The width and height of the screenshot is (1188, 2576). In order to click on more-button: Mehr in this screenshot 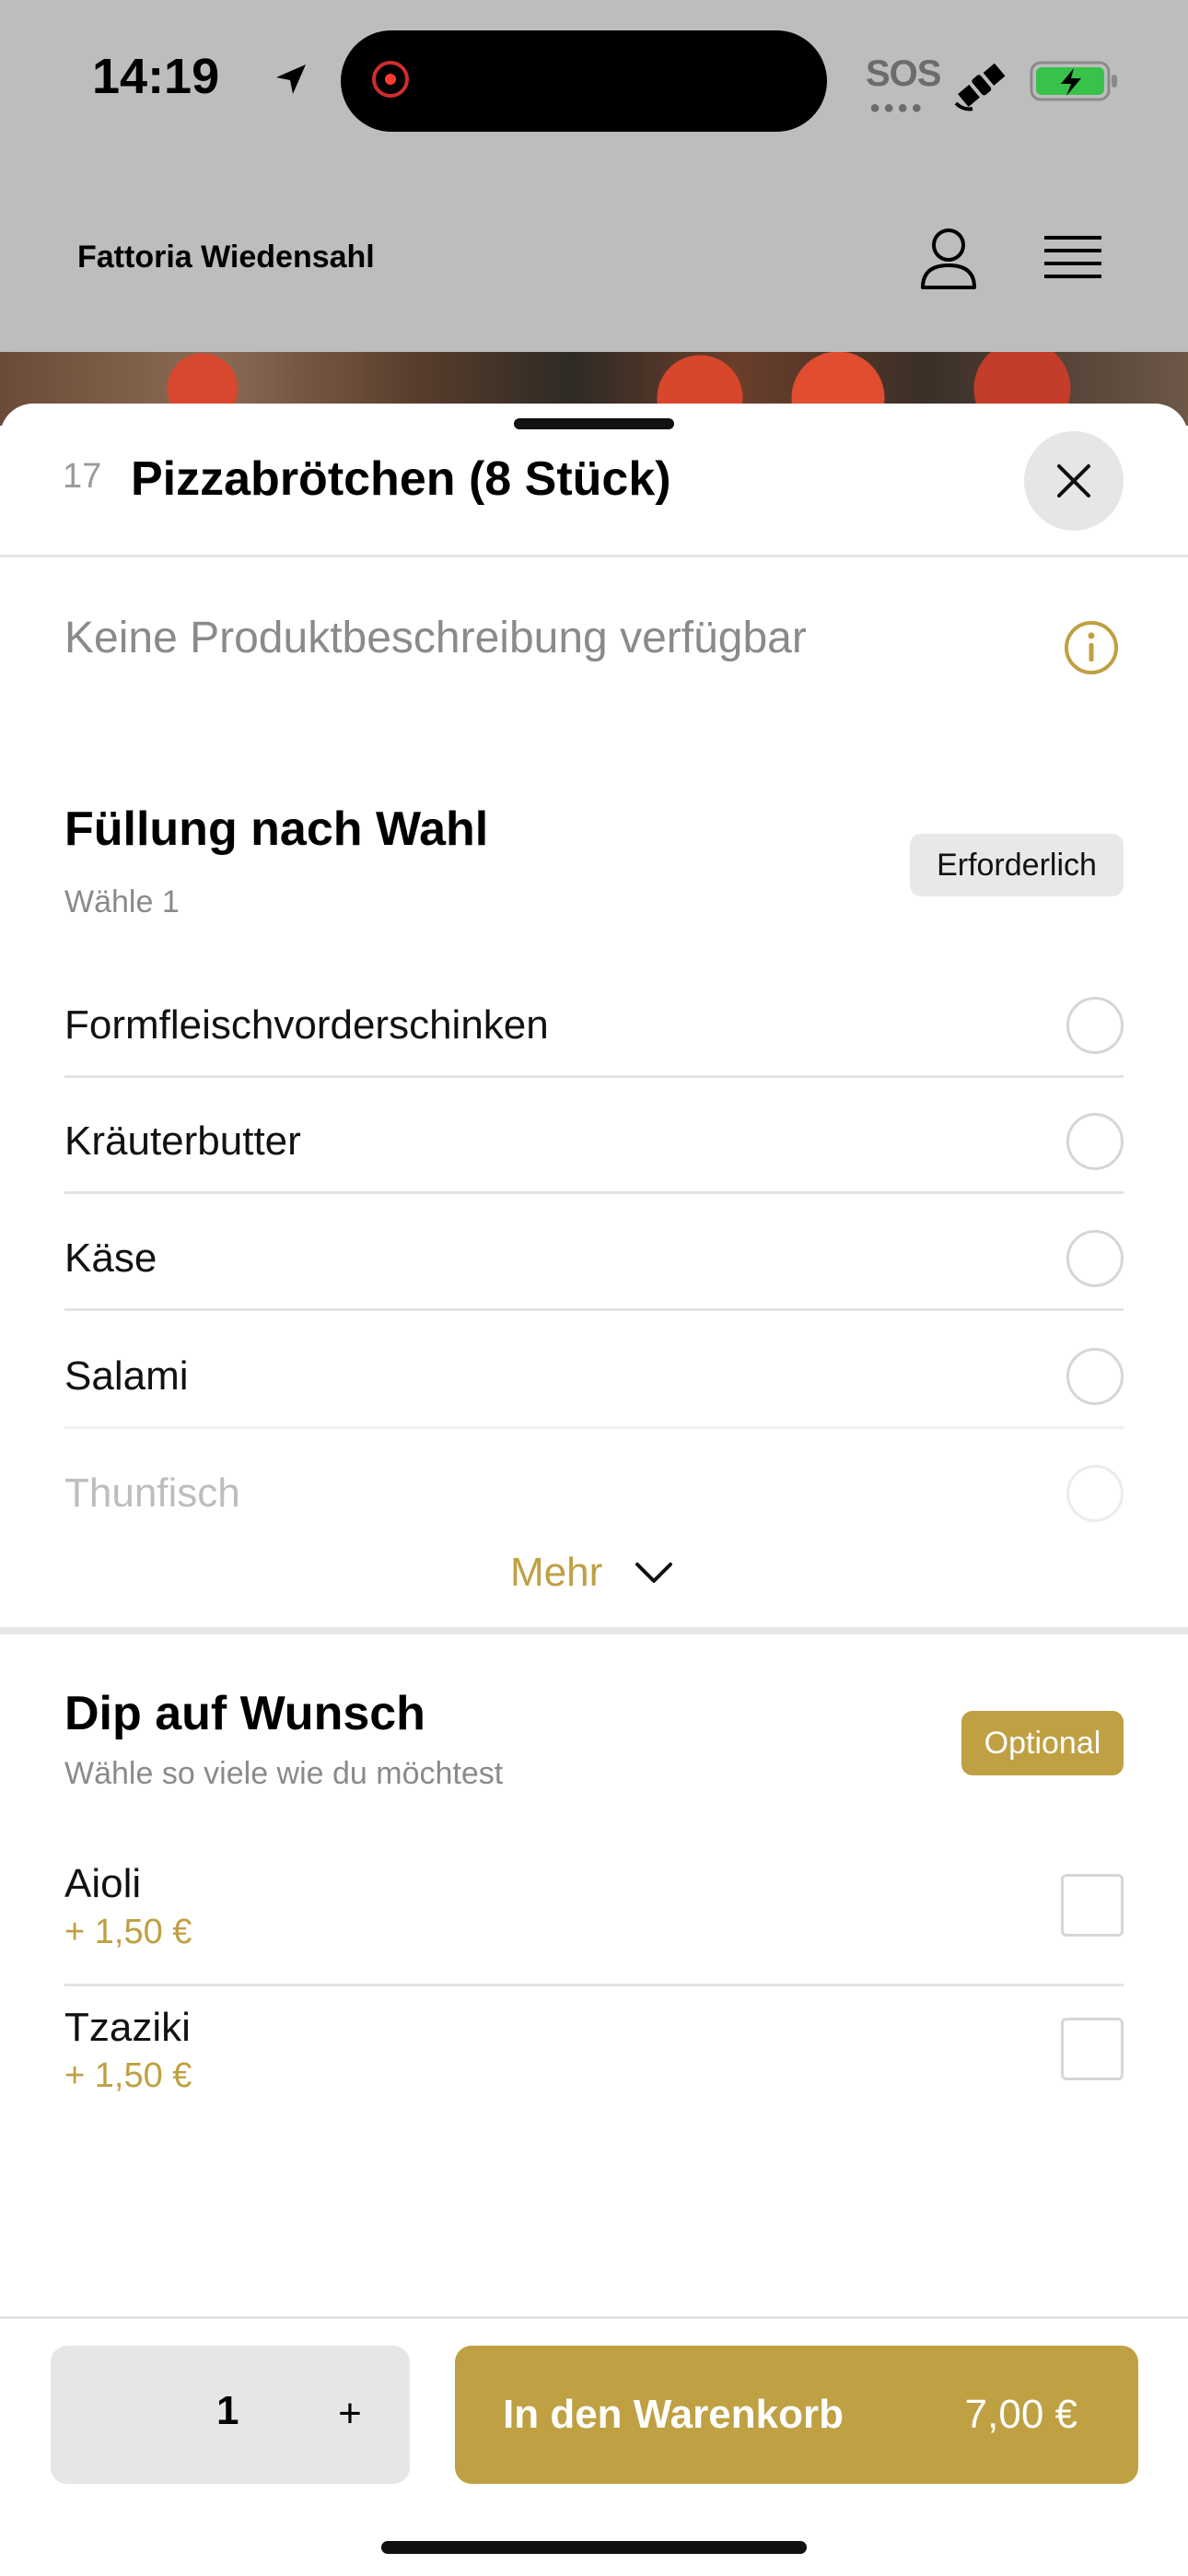, I will do `click(594, 1573)`.